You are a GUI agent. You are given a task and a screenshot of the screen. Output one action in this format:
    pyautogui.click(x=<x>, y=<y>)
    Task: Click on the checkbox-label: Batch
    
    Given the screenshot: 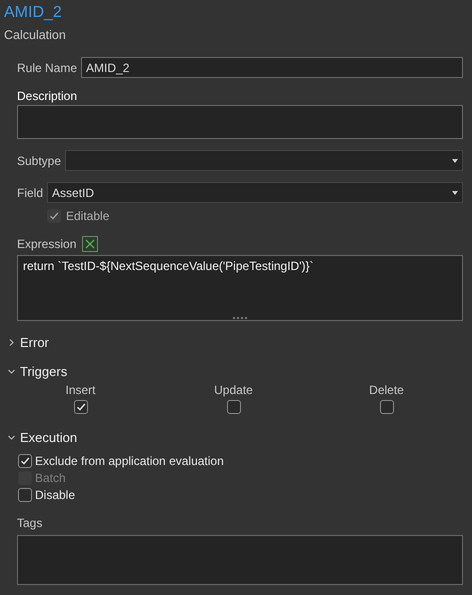 What is the action you would take?
    pyautogui.click(x=50, y=478)
    